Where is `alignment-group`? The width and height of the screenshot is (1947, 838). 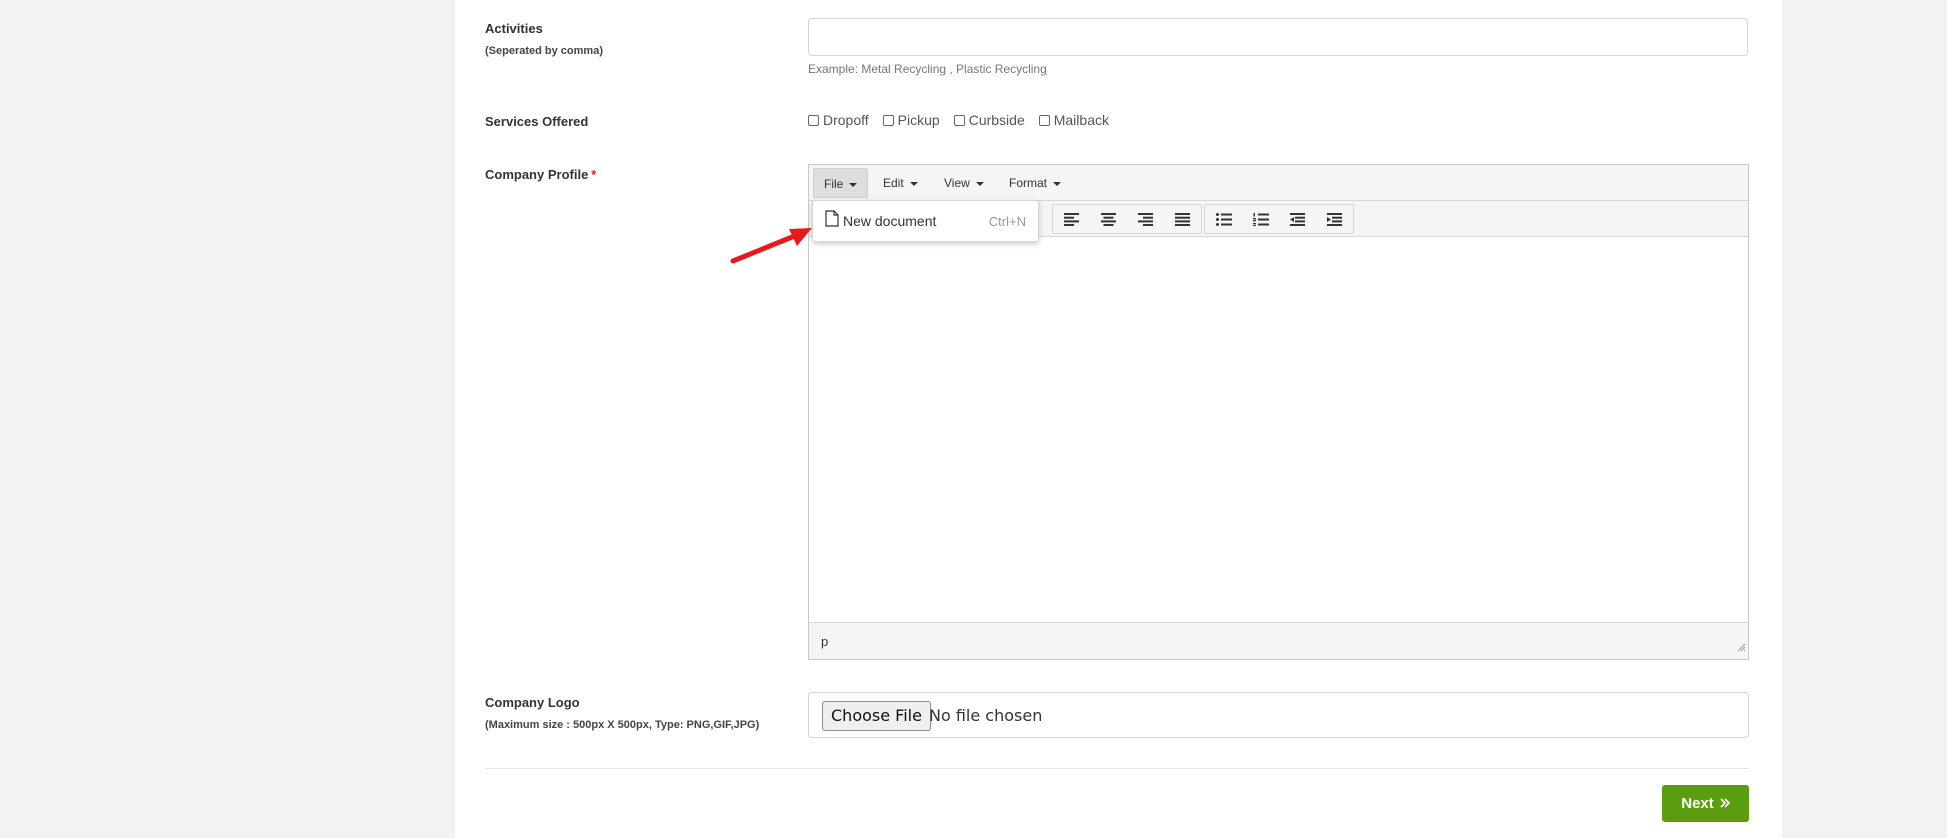
alignment-group is located at coordinates (1127, 219).